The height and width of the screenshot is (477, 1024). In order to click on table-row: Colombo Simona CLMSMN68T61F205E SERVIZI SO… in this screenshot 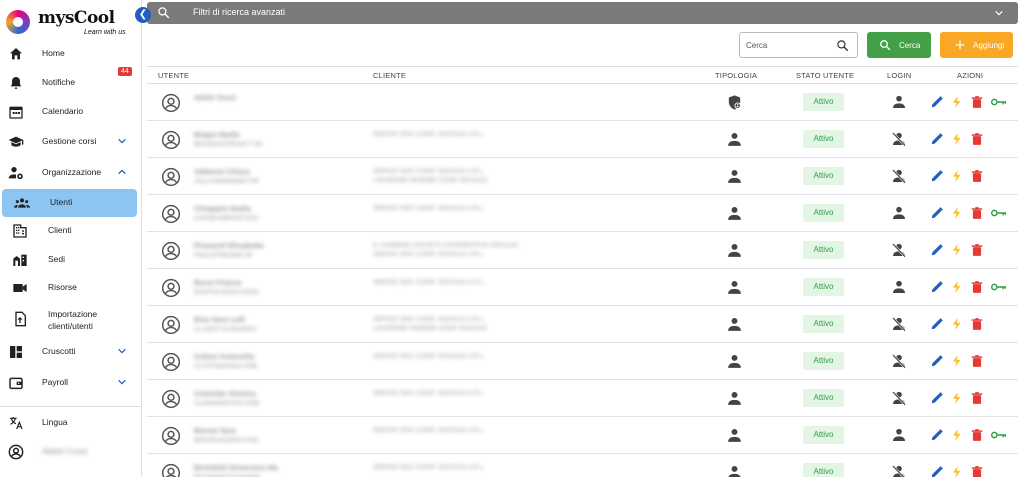, I will do `click(582, 398)`.